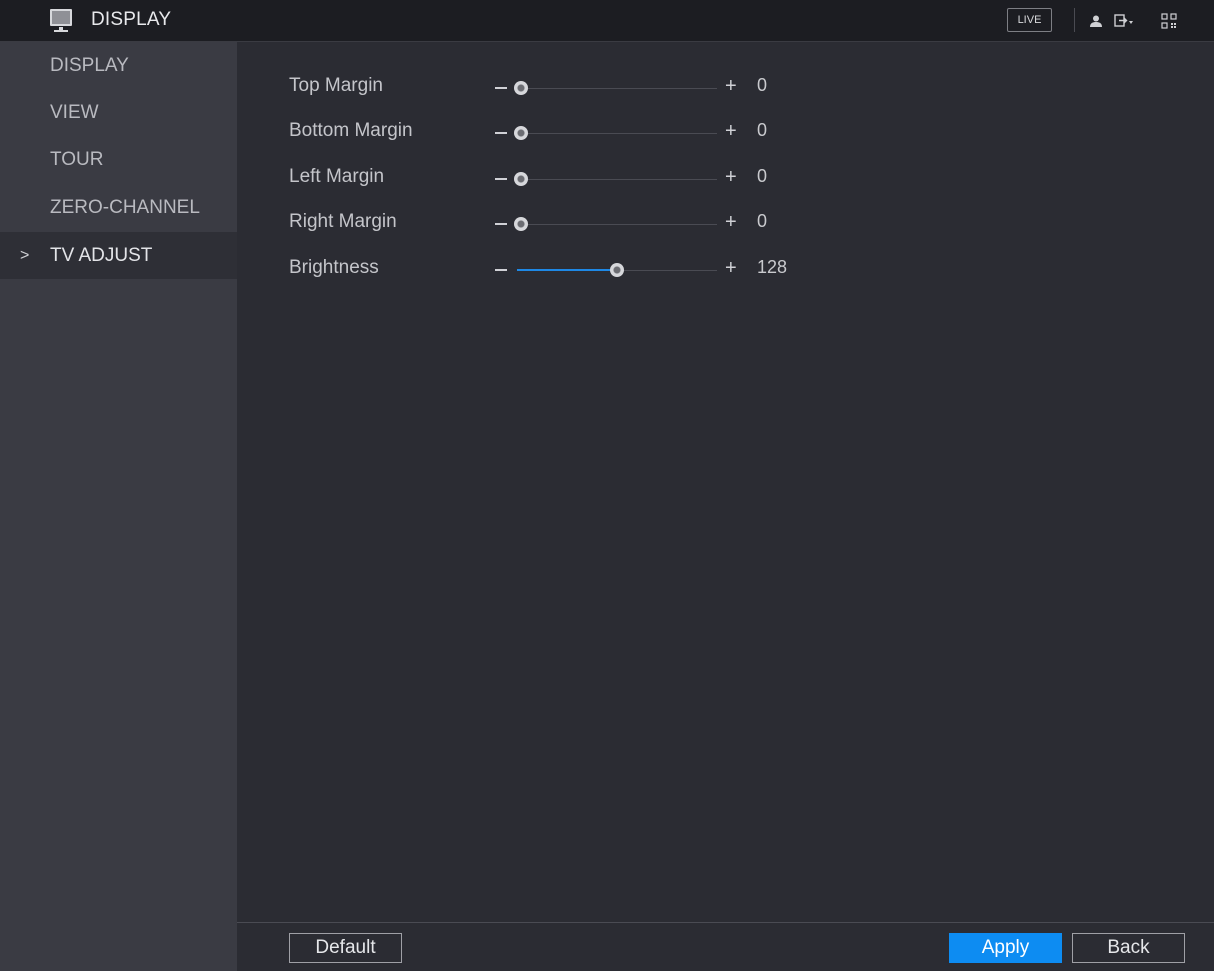  Describe the element at coordinates (343, 221) in the screenshot. I see `setting-label: Right Margin` at that location.